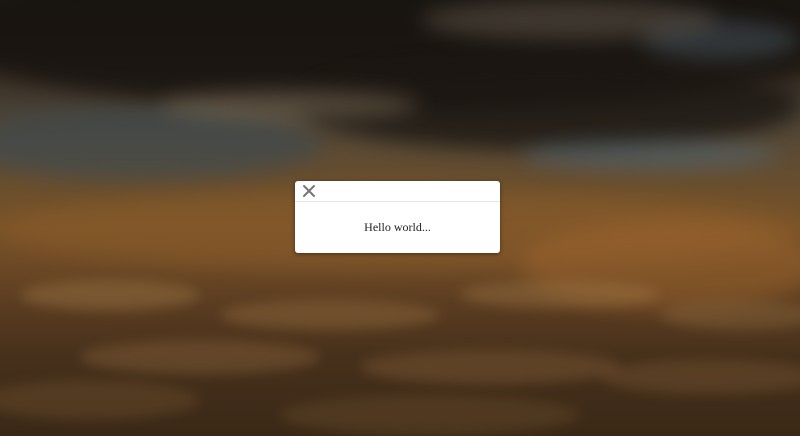  I want to click on modal-header, so click(397, 191).